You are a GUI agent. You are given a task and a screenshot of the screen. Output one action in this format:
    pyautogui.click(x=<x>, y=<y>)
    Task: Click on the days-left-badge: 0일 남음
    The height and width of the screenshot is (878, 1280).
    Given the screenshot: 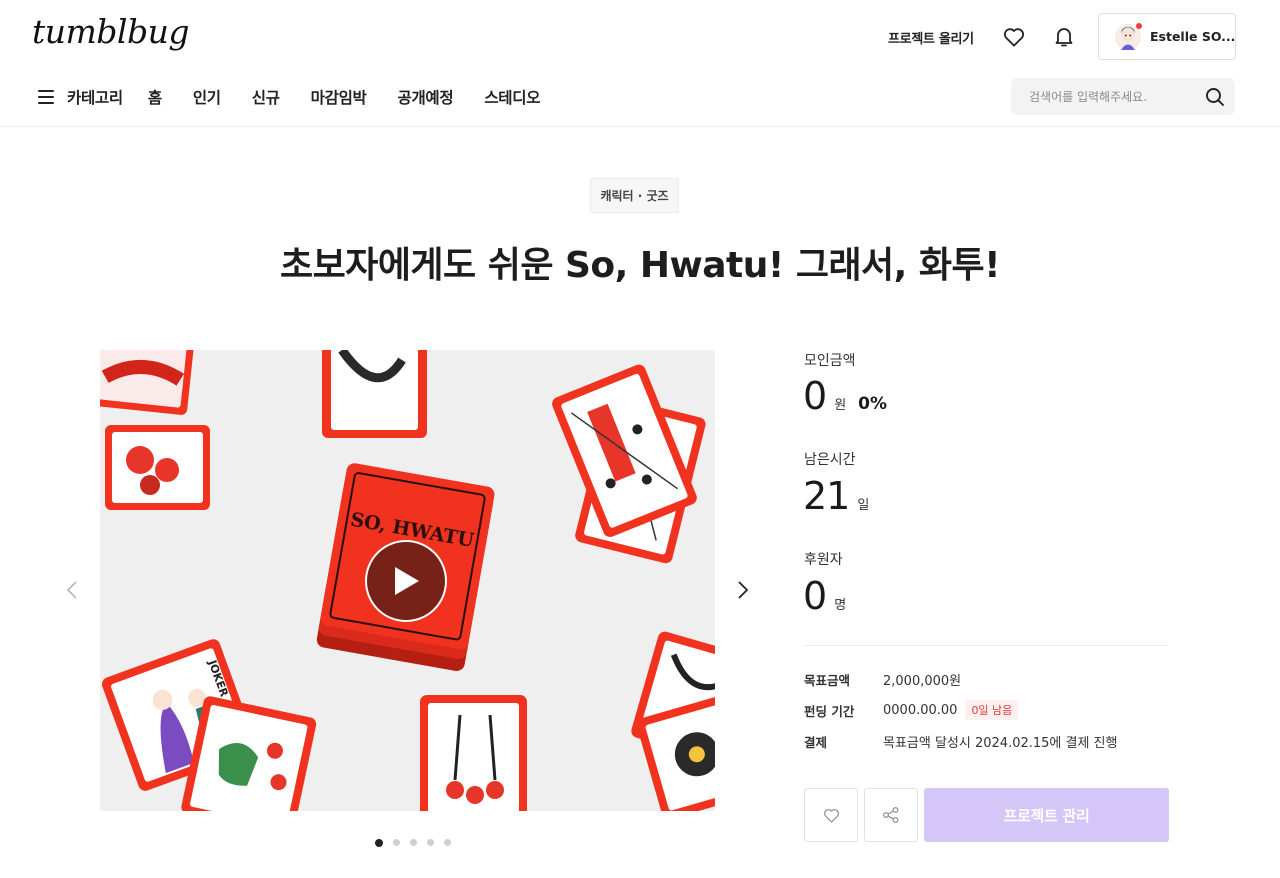 What is the action you would take?
    pyautogui.click(x=992, y=710)
    